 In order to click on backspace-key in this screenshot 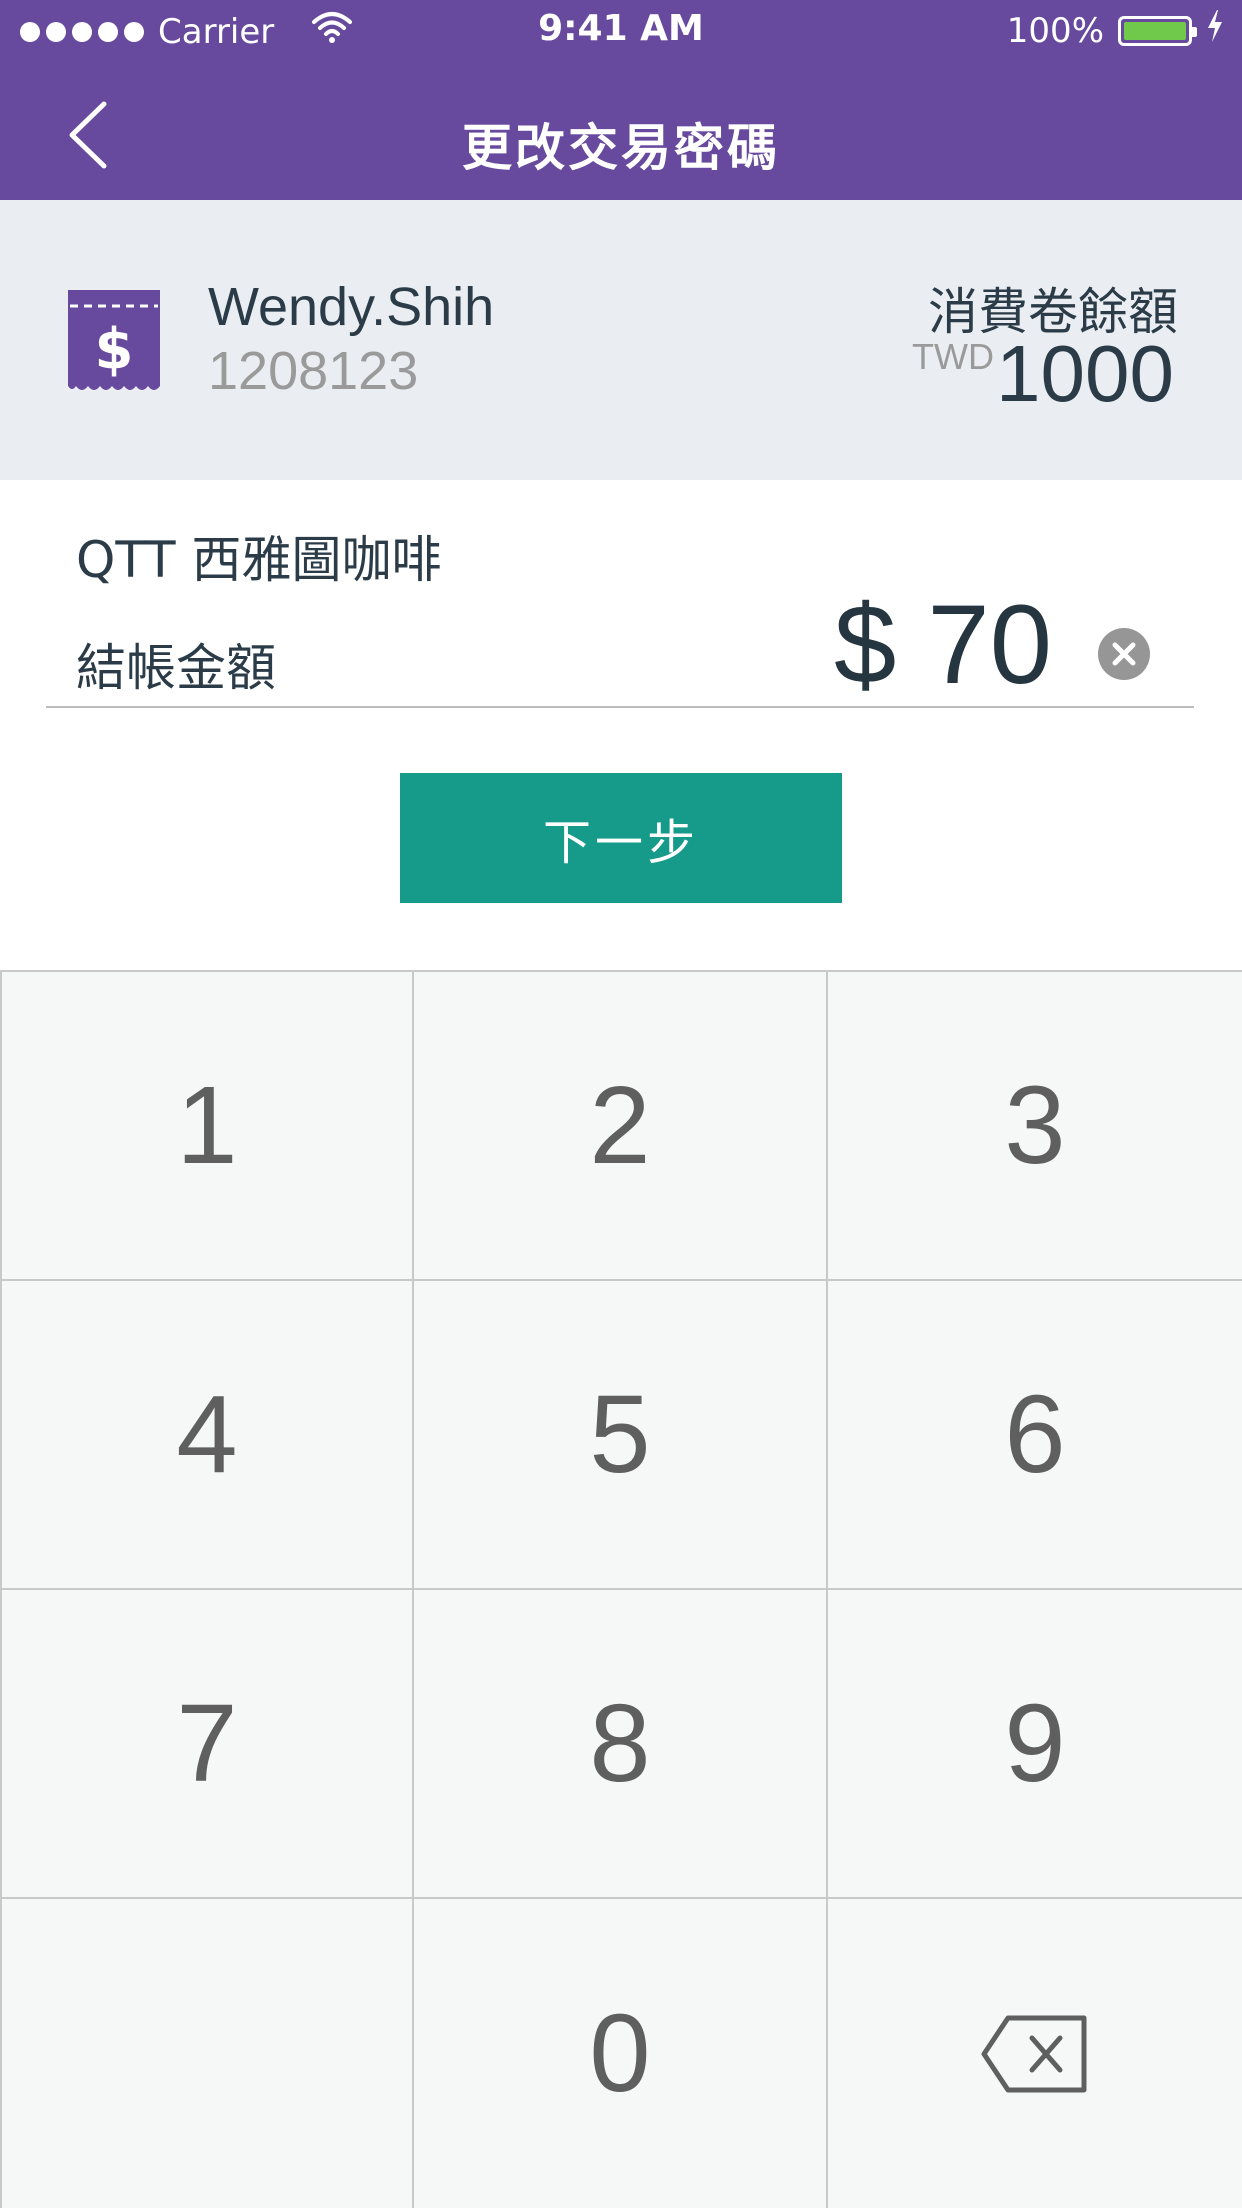, I will do `click(1035, 2053)`.